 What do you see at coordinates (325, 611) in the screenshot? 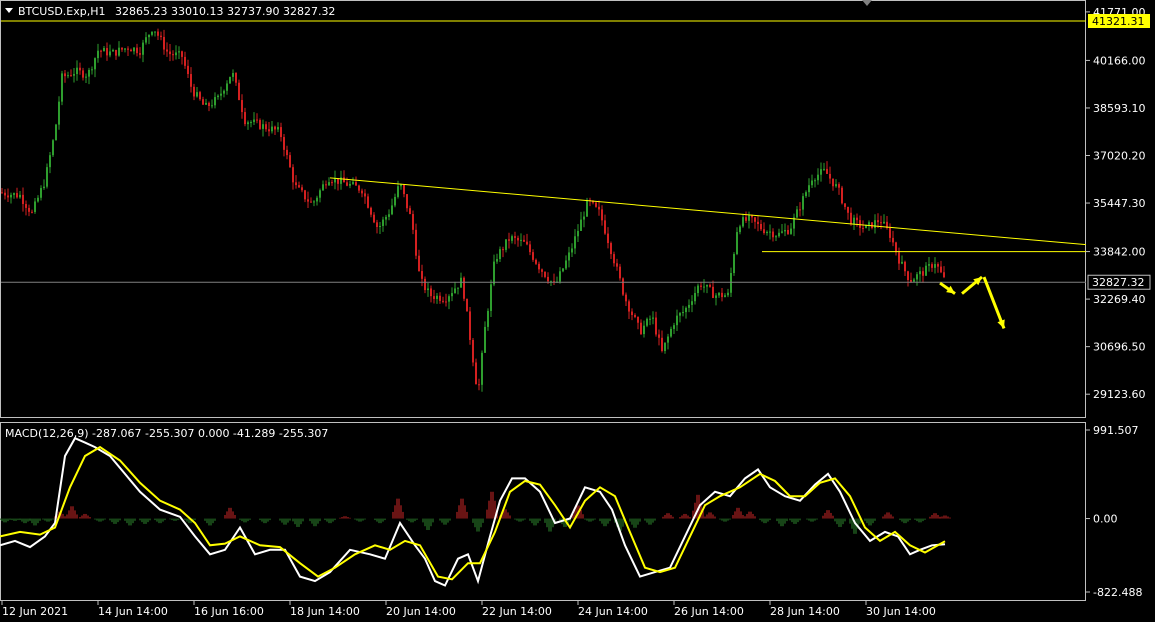
I see `time-tick-label: 18 Jun 14:00` at bounding box center [325, 611].